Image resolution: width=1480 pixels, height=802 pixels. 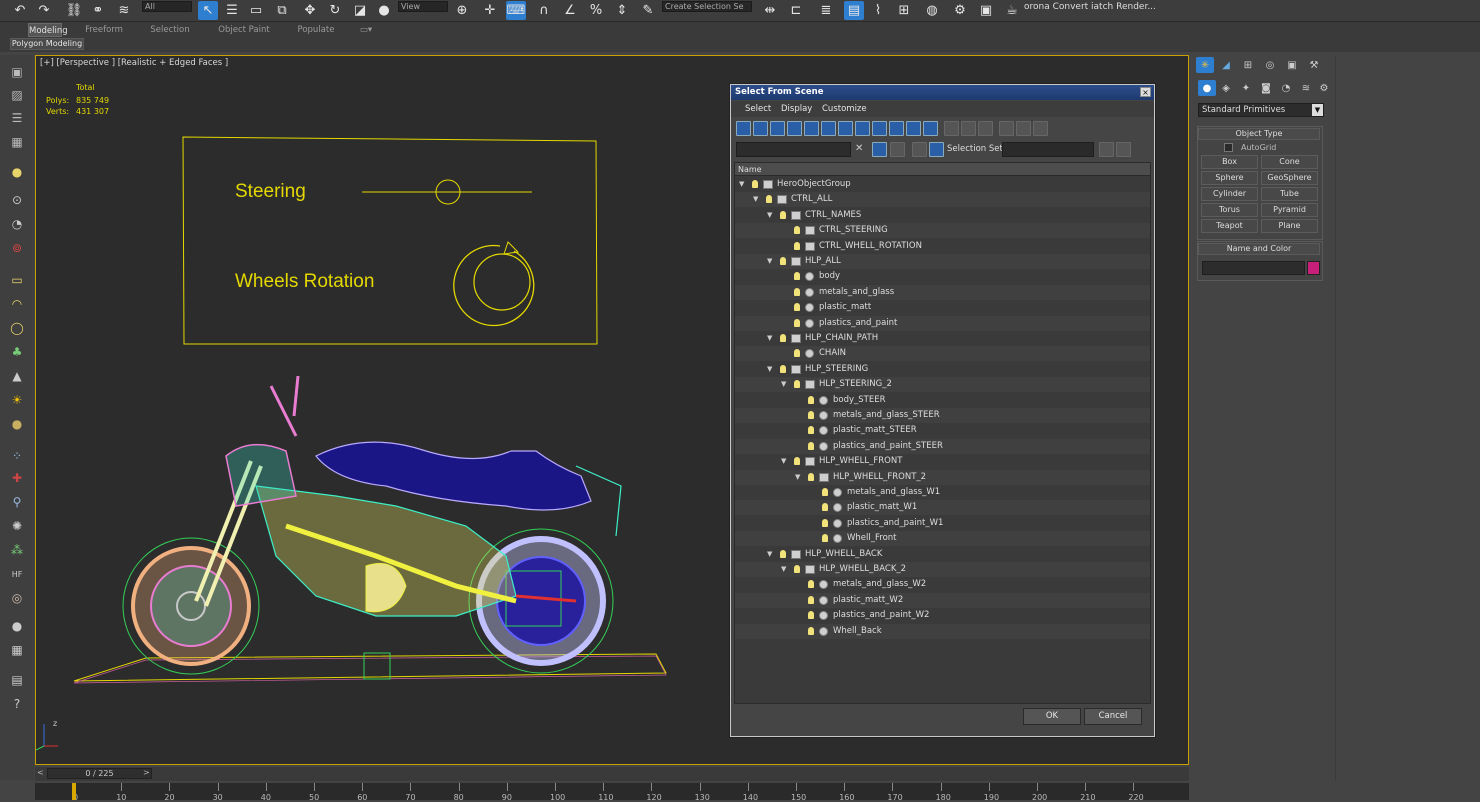 I want to click on tab-modeling: Modeling, so click(x=48, y=30).